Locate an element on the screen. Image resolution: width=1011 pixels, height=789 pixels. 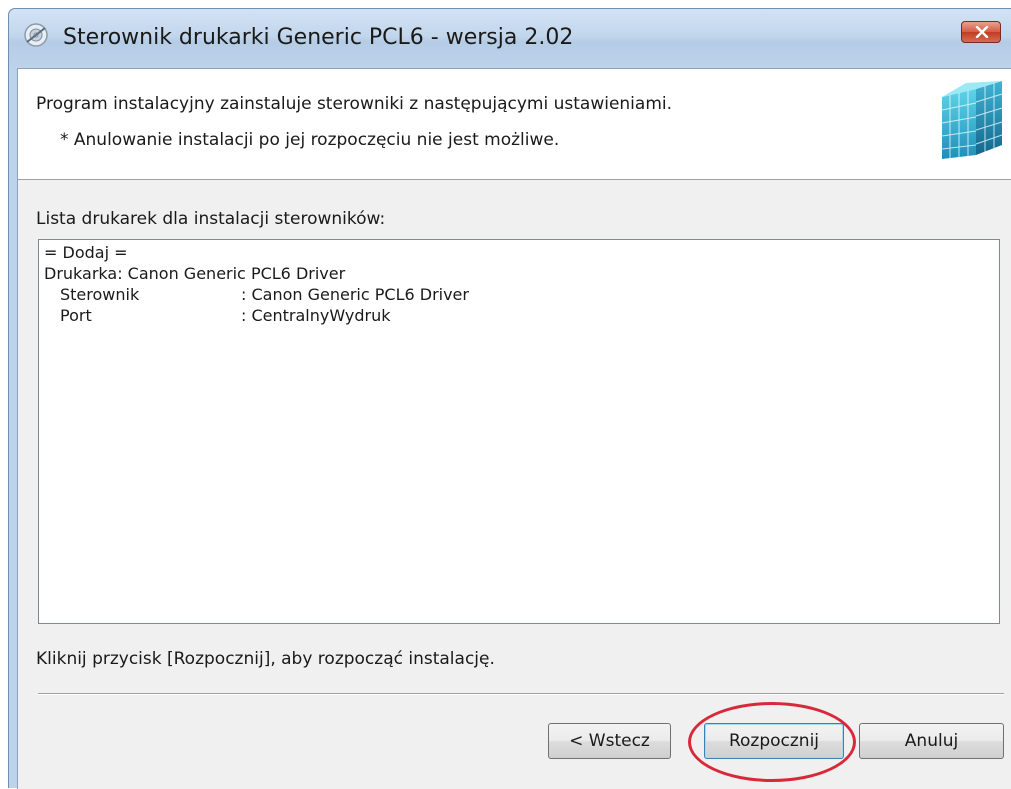
printer-driver-icon is located at coordinates (36, 35).